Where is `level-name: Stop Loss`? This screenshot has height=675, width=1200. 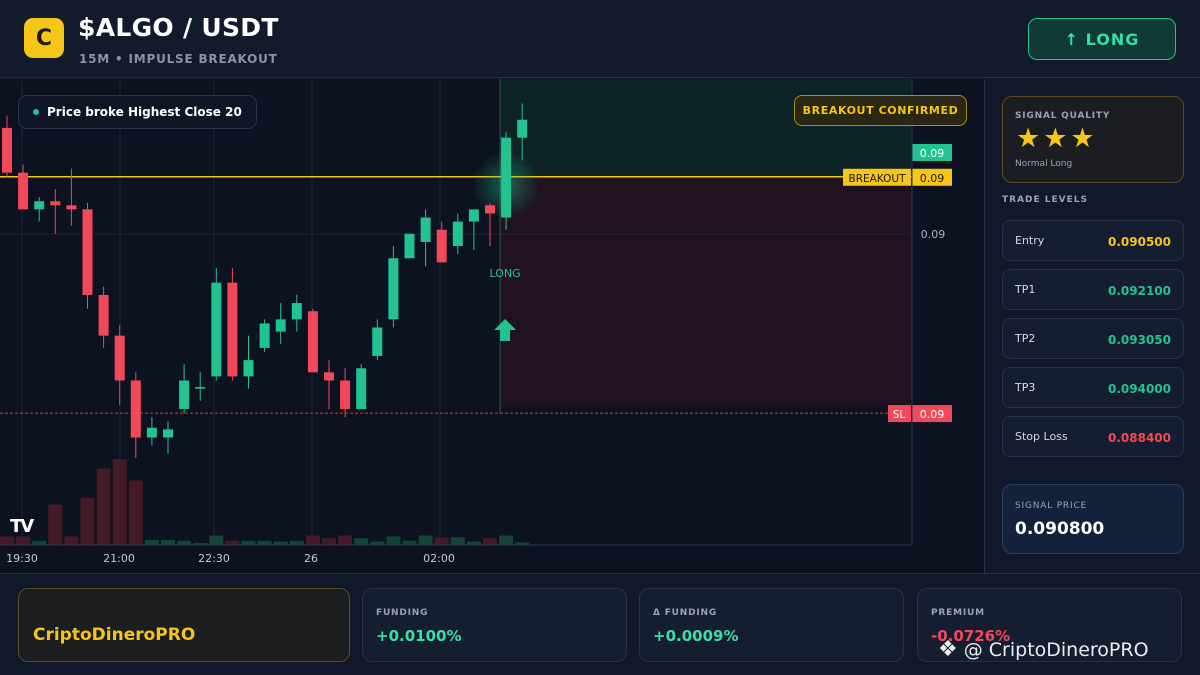 level-name: Stop Loss is located at coordinates (1041, 436).